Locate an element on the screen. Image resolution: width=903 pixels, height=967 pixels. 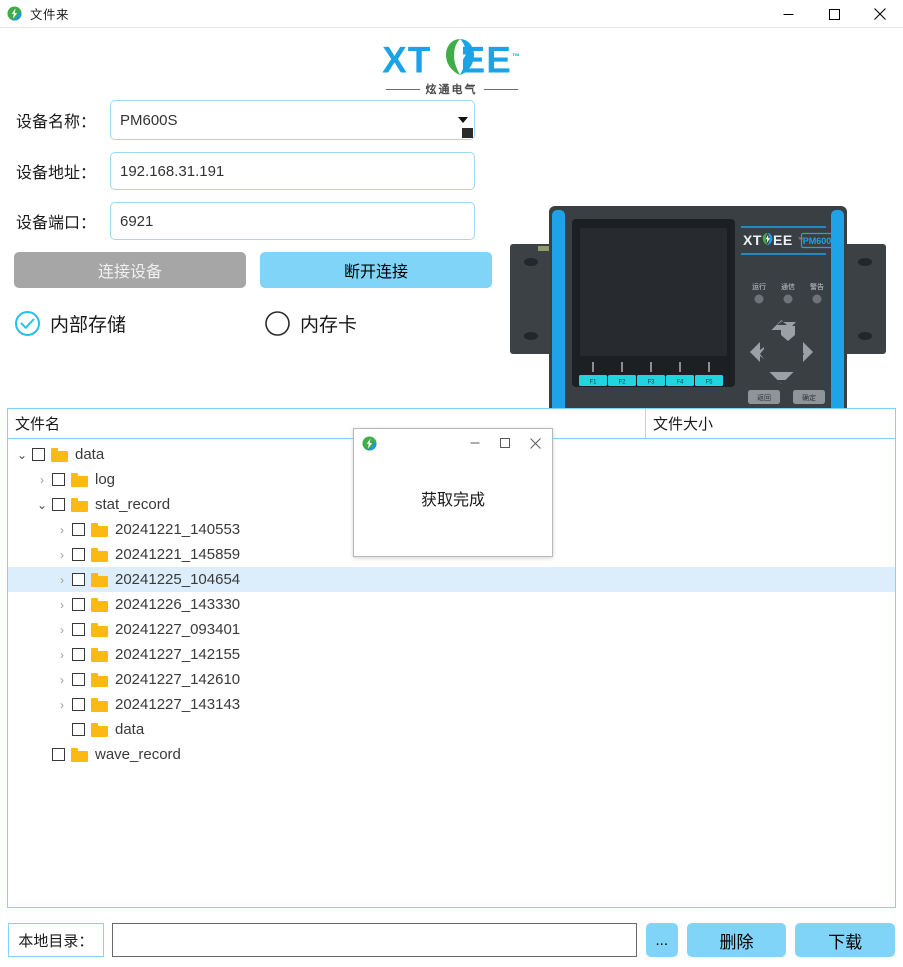
tree-row-label: 20241221_145859 is located at coordinates (178, 554).